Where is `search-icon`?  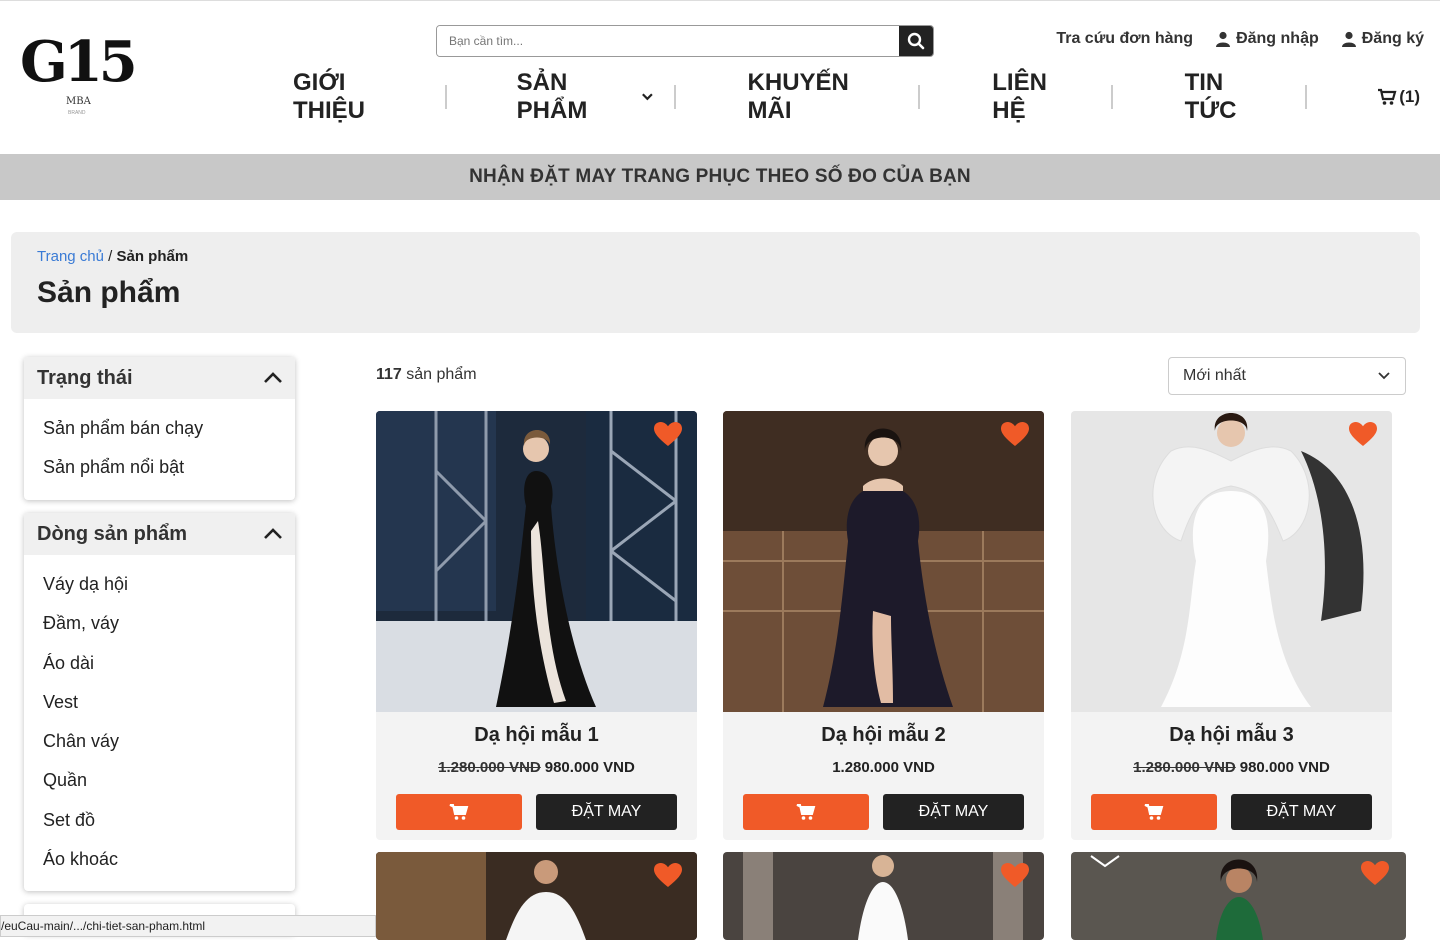 search-icon is located at coordinates (916, 41).